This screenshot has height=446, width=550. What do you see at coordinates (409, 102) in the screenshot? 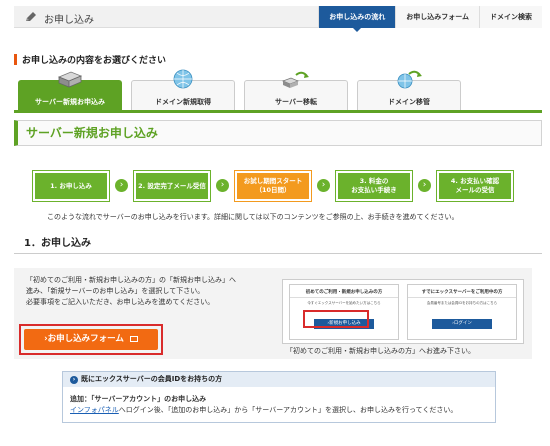
I see `tab-label: ドメイン移管` at bounding box center [409, 102].